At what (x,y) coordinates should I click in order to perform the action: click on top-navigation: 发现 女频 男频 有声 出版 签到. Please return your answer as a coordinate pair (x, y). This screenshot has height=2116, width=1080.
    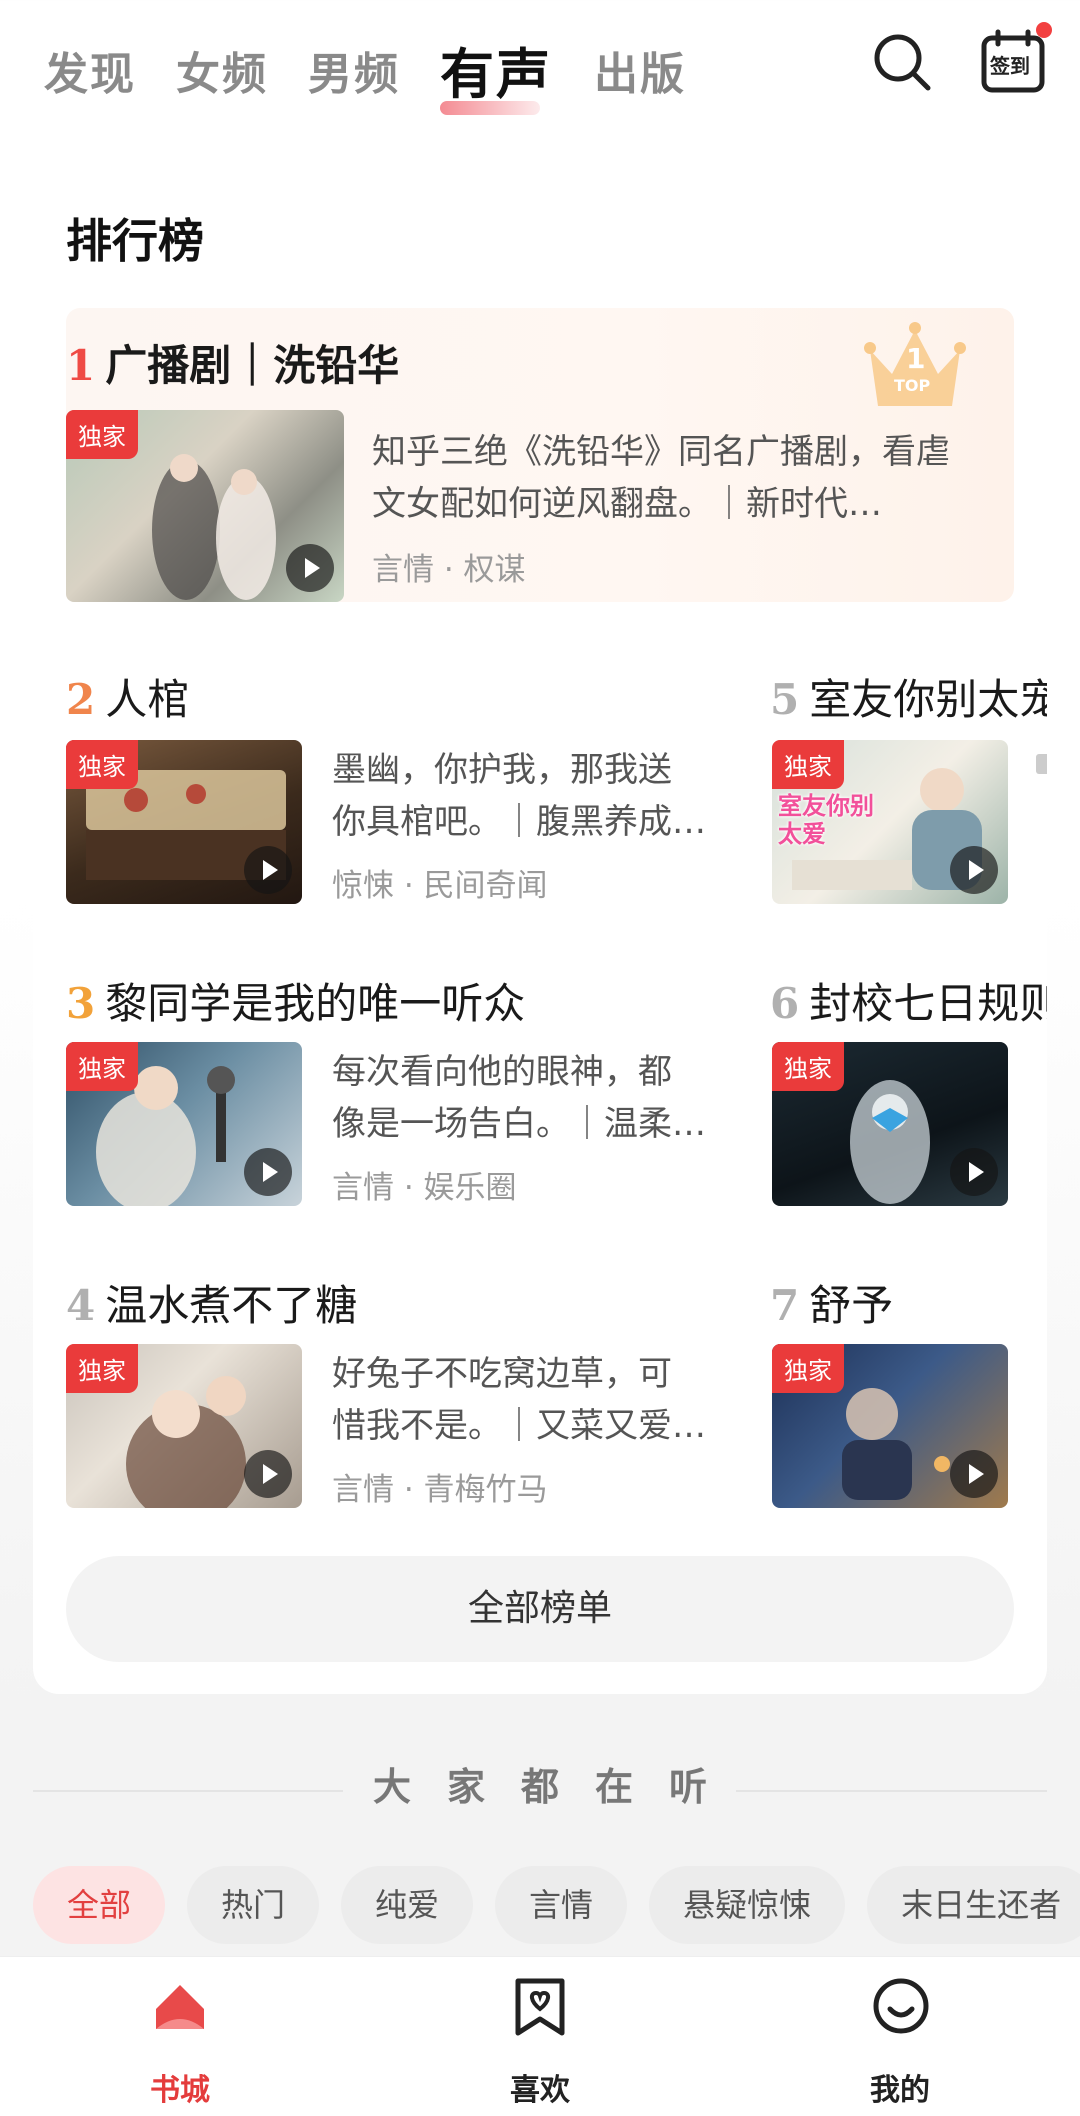
    Looking at the image, I should click on (540, 65).